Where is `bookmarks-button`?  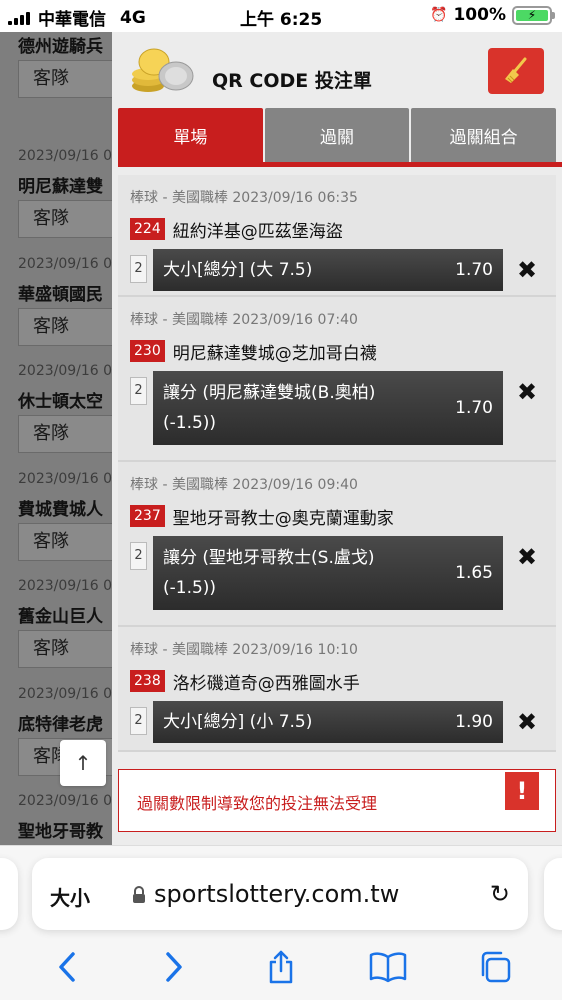 bookmarks-button is located at coordinates (388, 967).